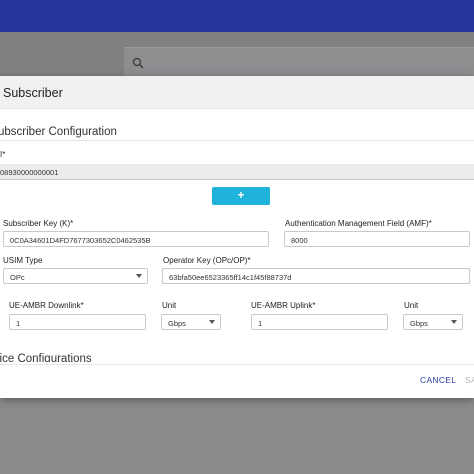 The width and height of the screenshot is (474, 474). Describe the element at coordinates (138, 63) in the screenshot. I see `search-icon` at that location.